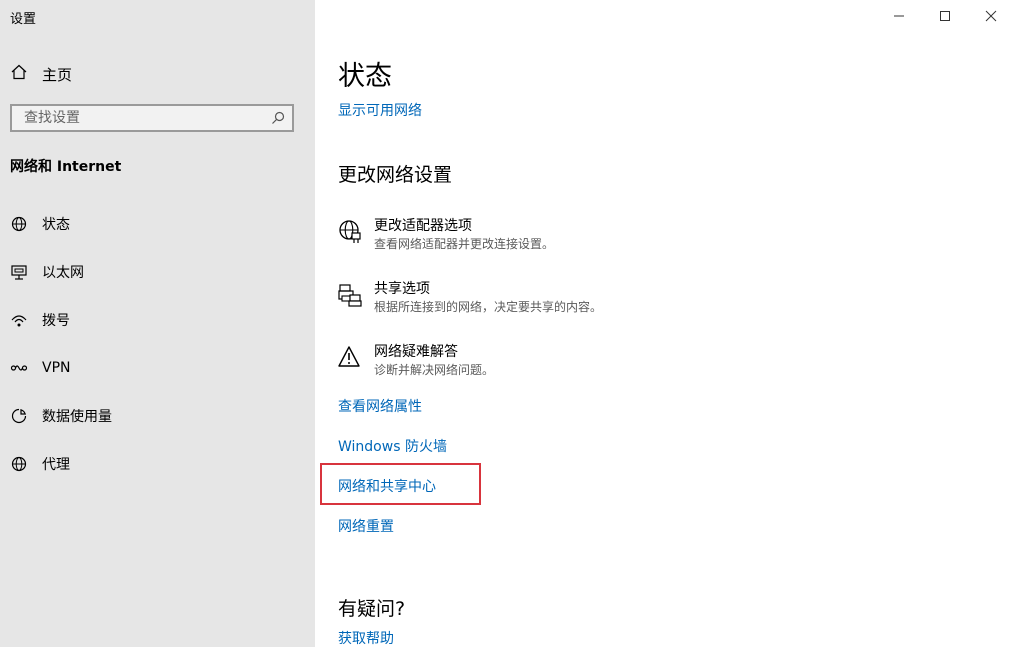  I want to click on search-icon, so click(278, 120).